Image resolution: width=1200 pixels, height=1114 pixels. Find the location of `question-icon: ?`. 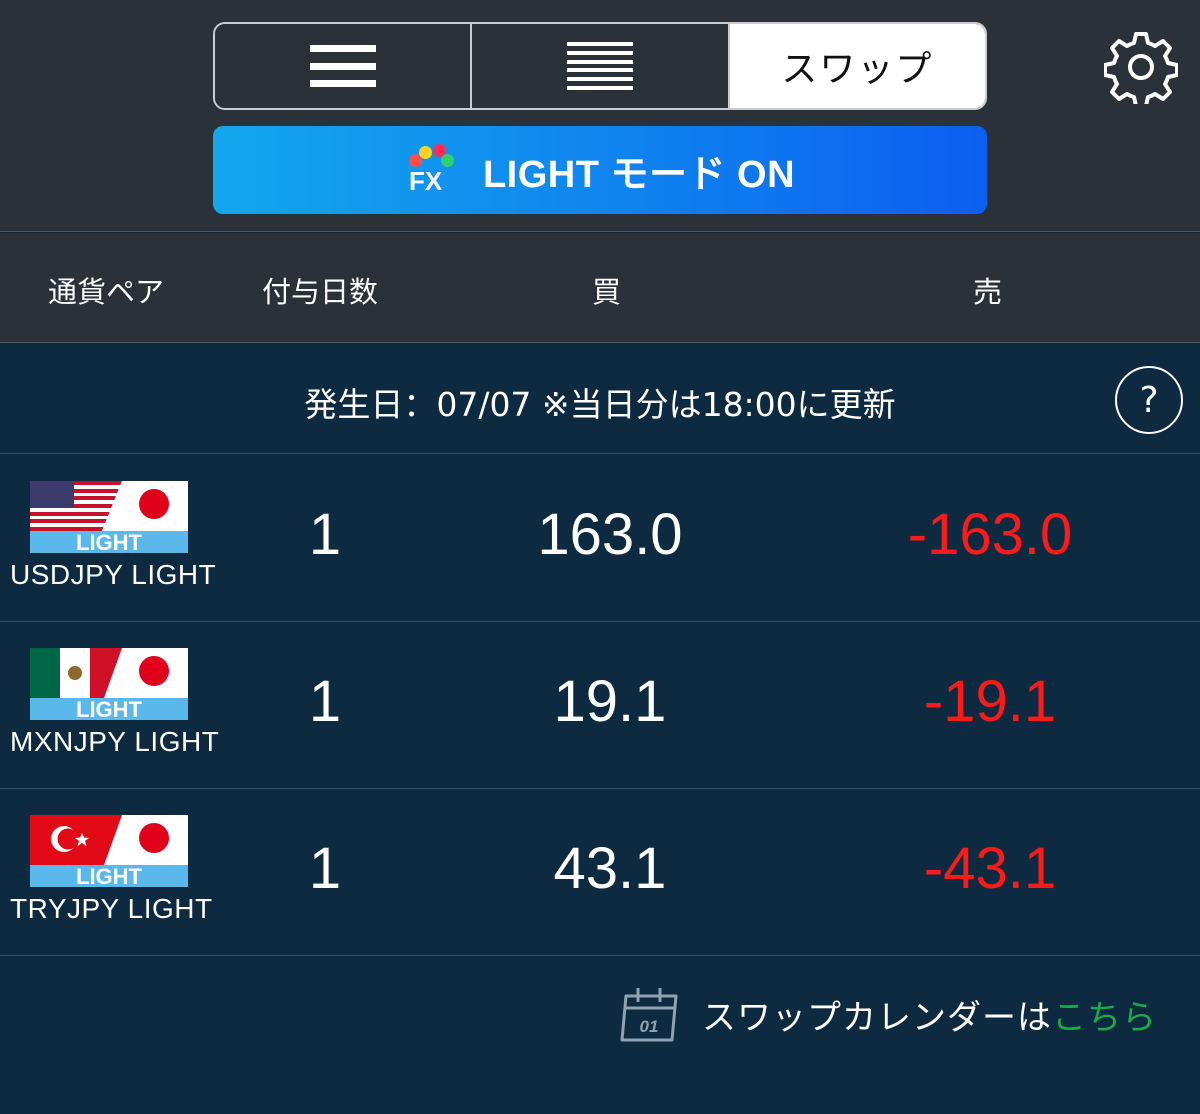

question-icon: ? is located at coordinates (1149, 400).